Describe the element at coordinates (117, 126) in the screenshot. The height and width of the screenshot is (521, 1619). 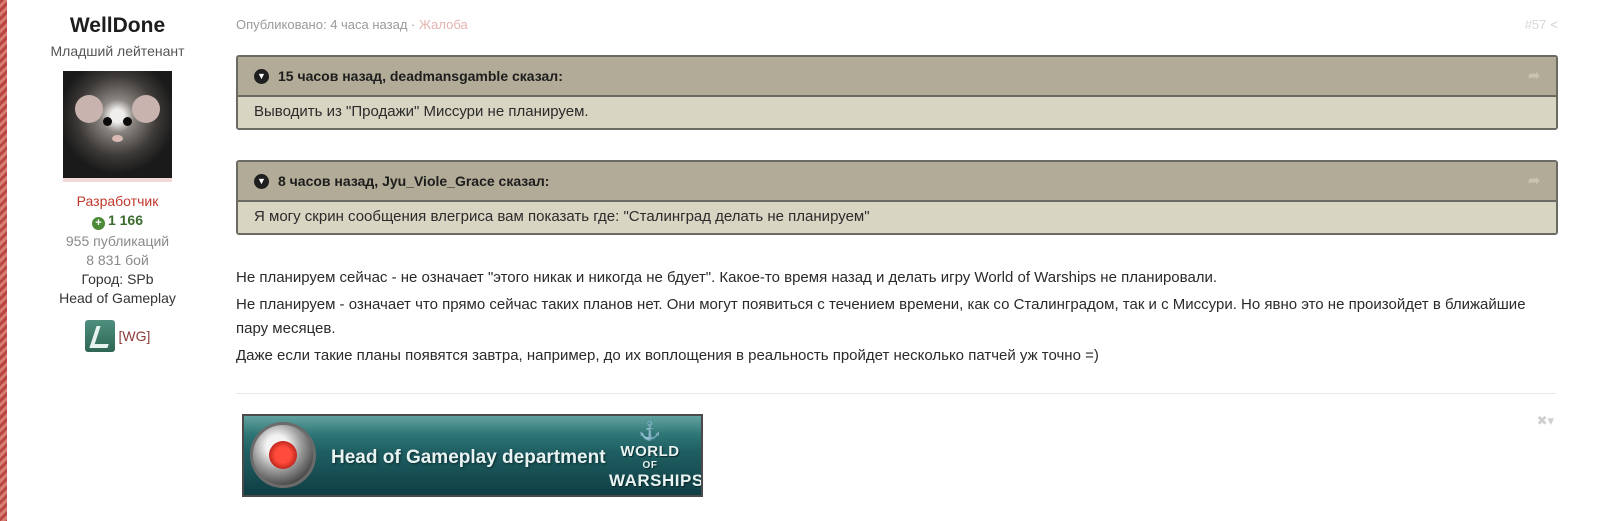
I see `avatar` at that location.